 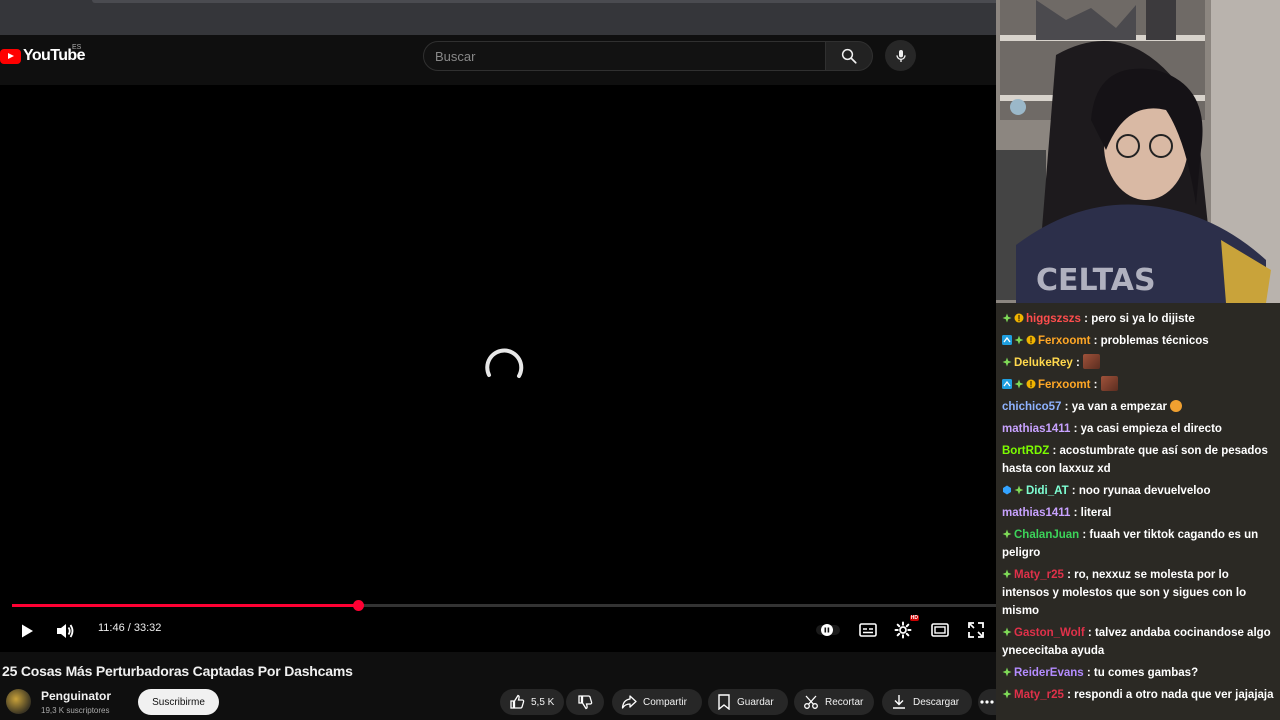 I want to click on hd-badge: HD, so click(x=914, y=618).